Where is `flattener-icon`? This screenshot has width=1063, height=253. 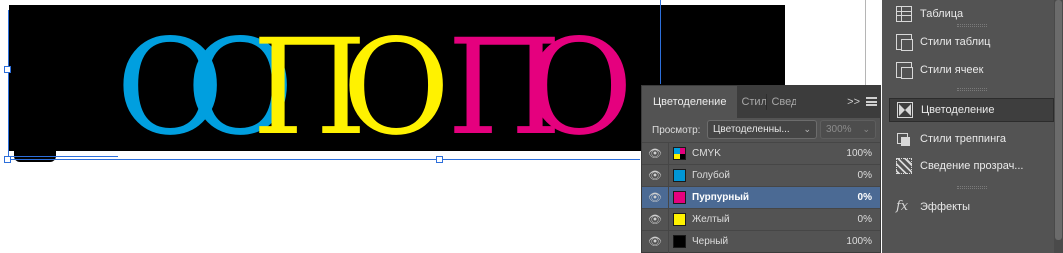
flattener-icon is located at coordinates (904, 166).